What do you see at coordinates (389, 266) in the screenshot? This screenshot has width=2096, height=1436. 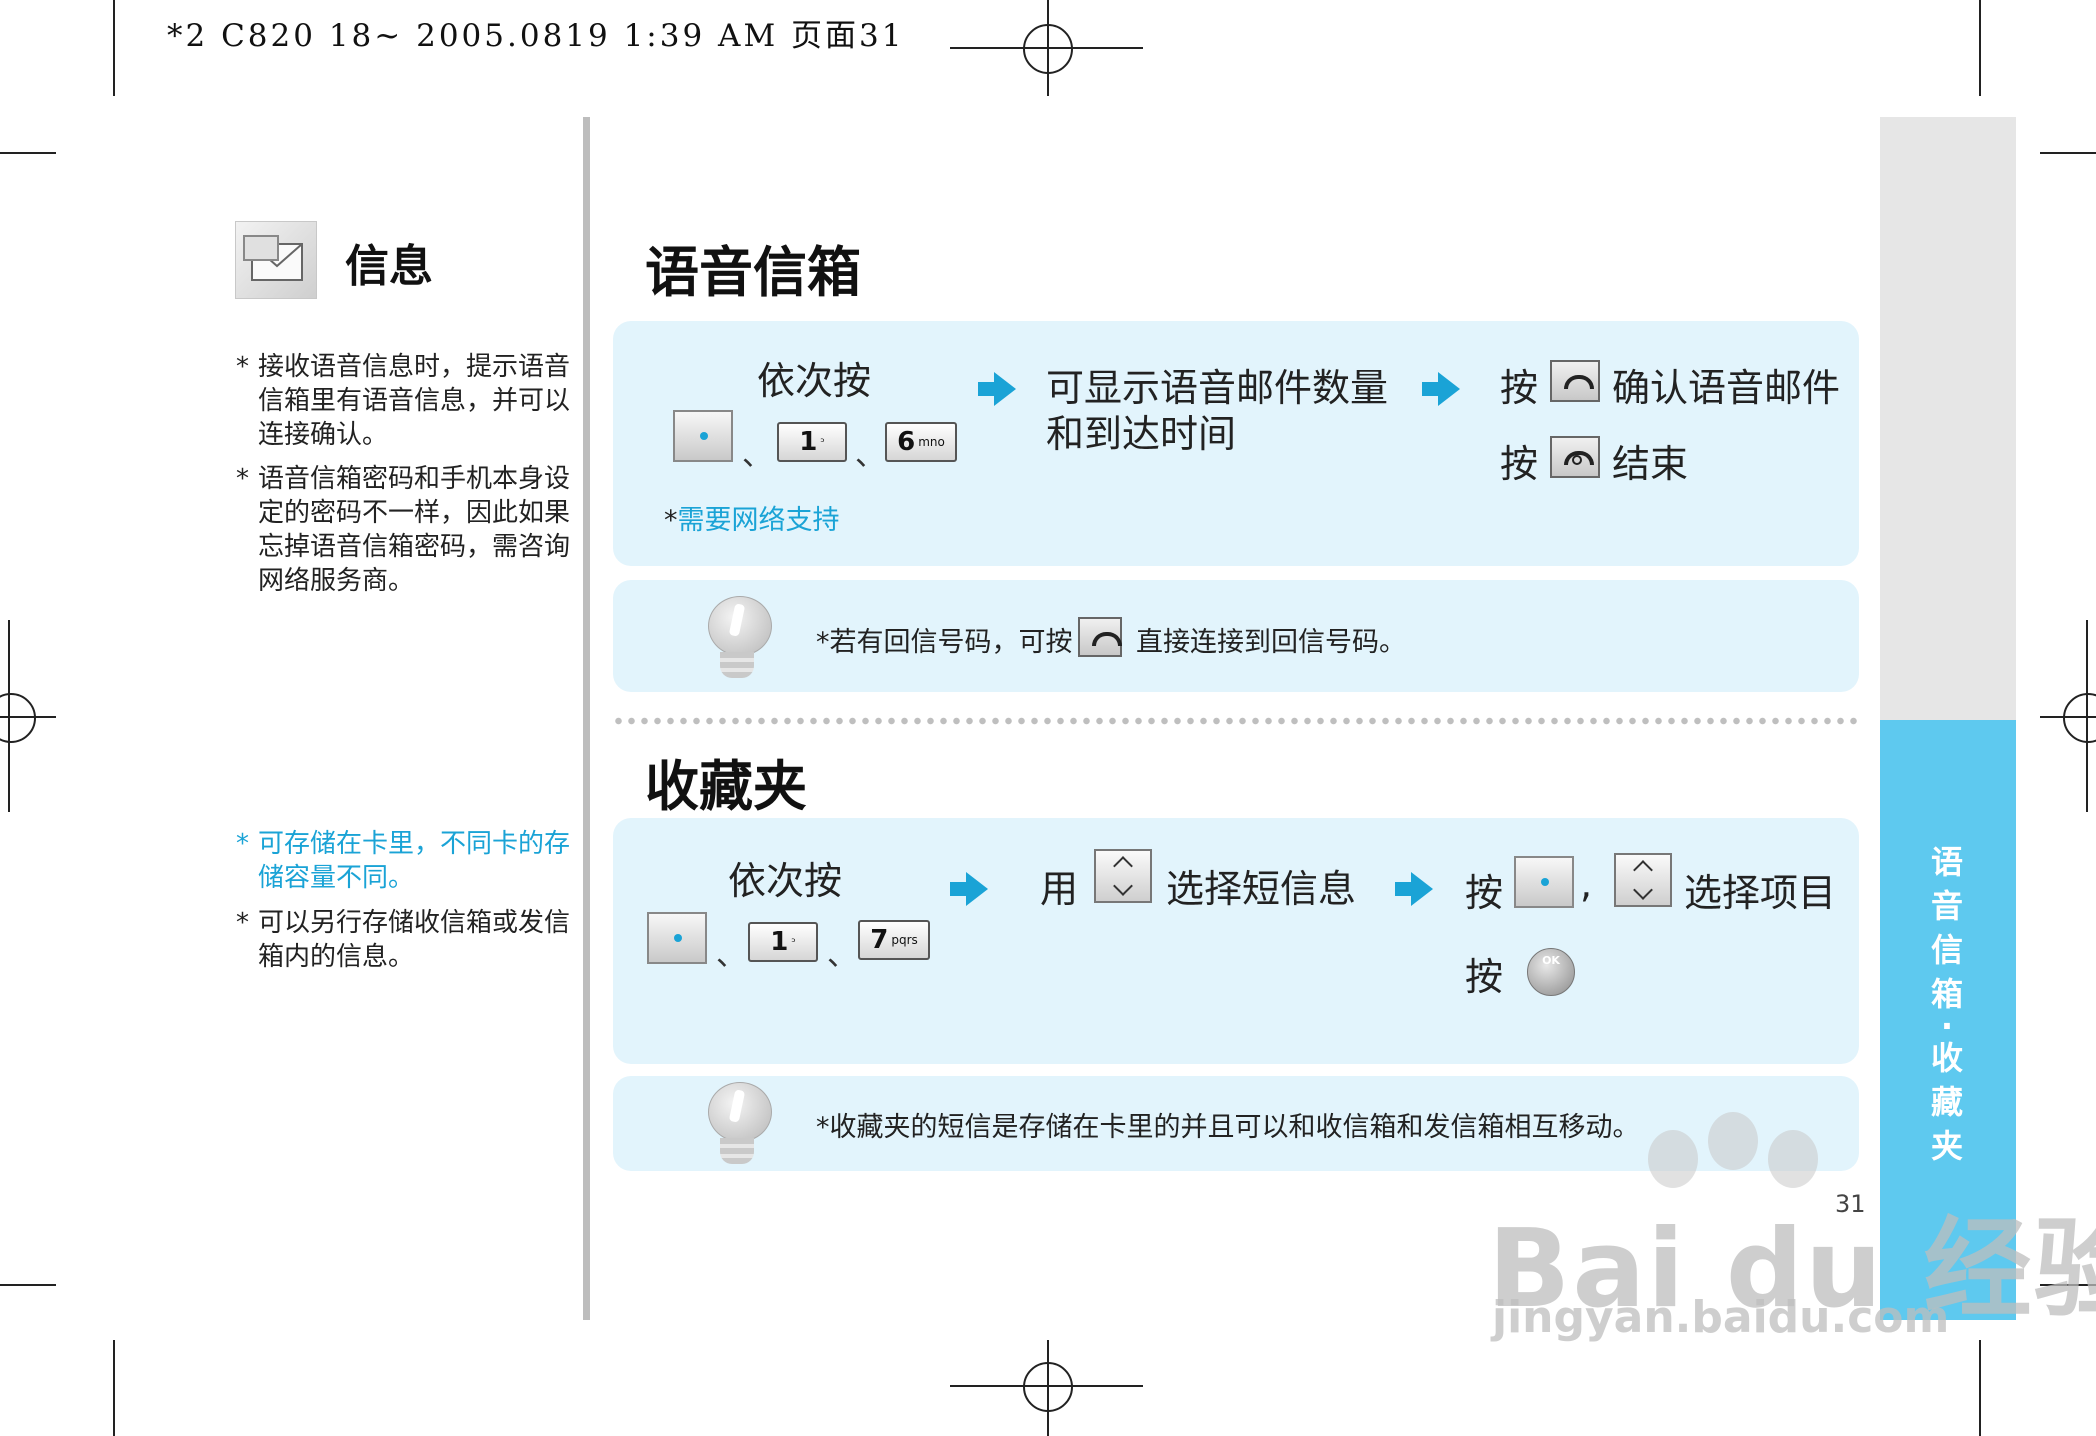 I see `section-title-messages: 信息` at bounding box center [389, 266].